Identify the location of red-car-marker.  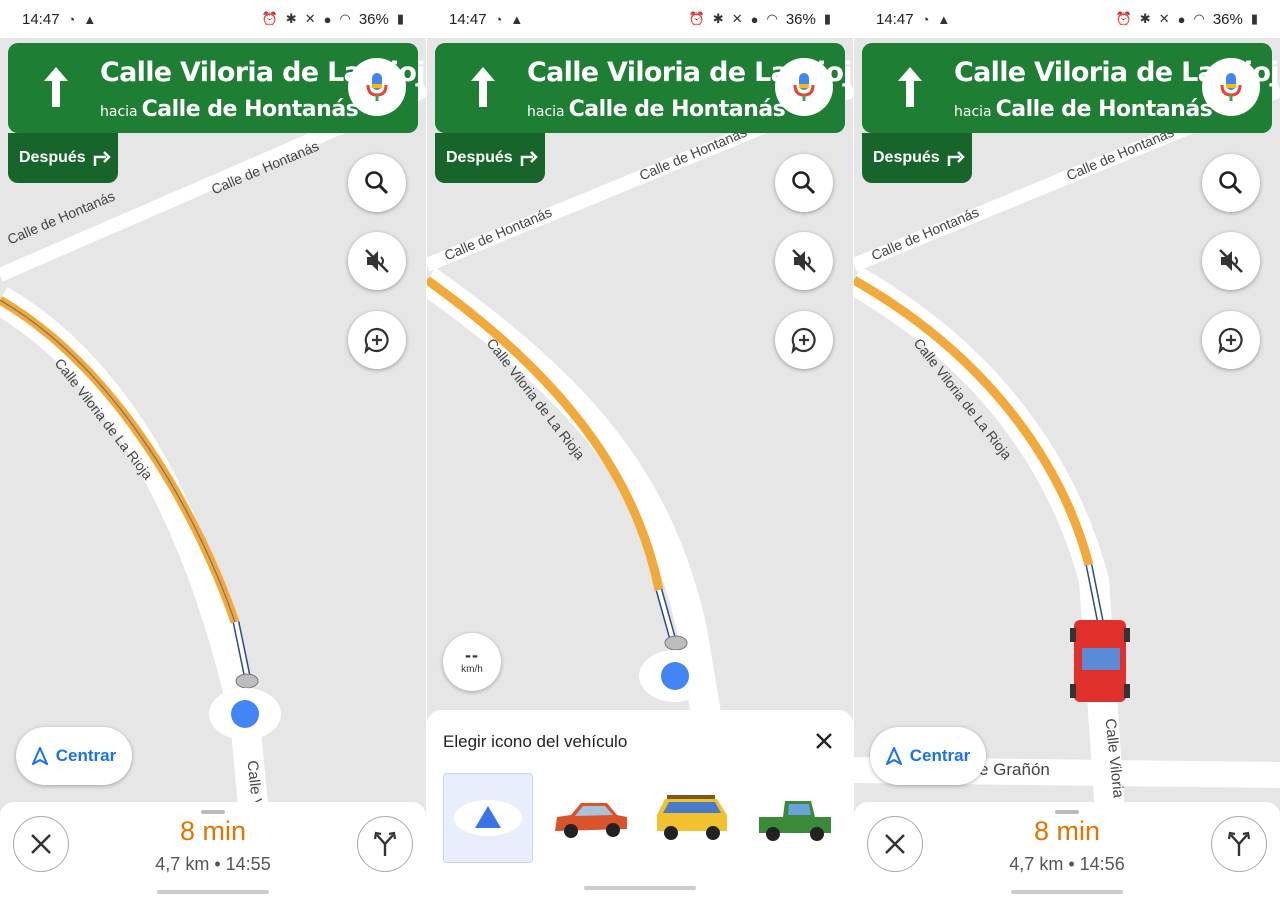
(1100, 661).